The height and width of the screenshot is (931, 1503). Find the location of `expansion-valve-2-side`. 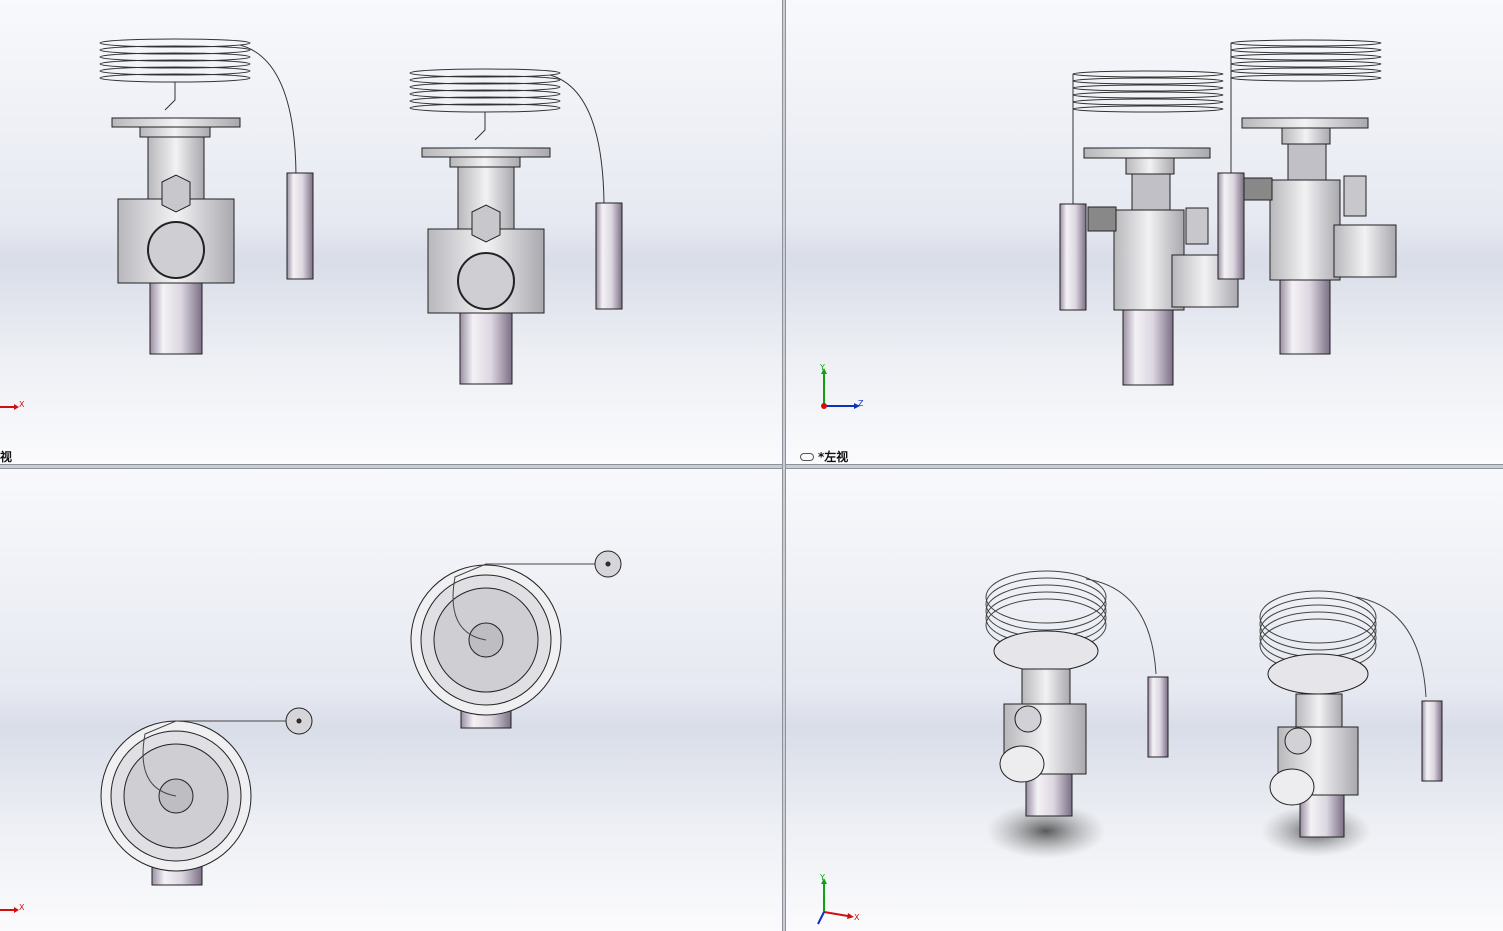

expansion-valve-2-side is located at coordinates (1307, 197).